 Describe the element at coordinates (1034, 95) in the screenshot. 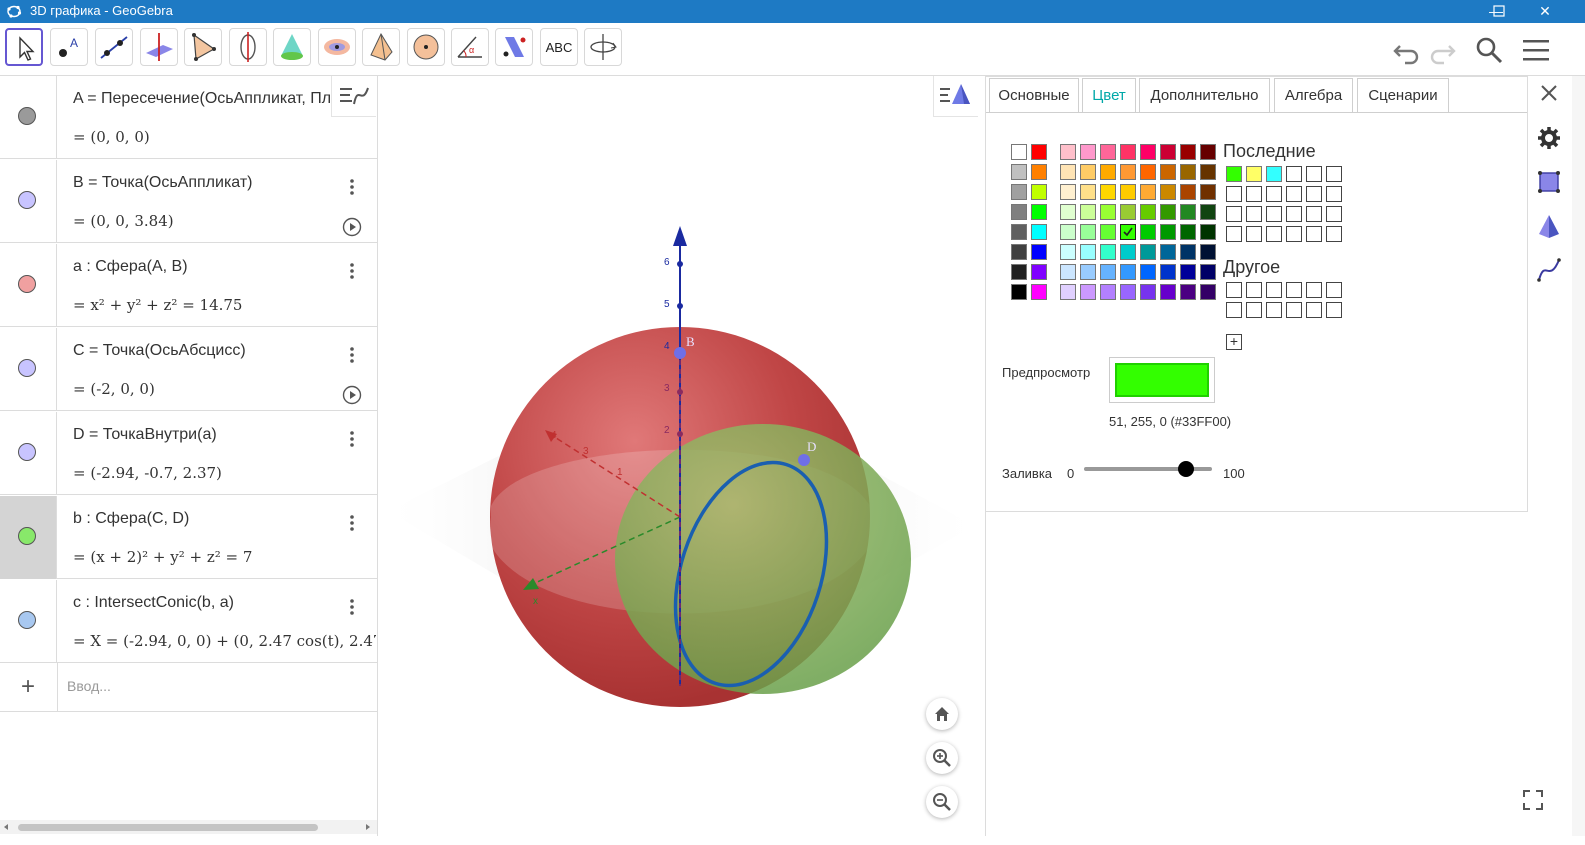

I see `tab-basic: Основные` at that location.